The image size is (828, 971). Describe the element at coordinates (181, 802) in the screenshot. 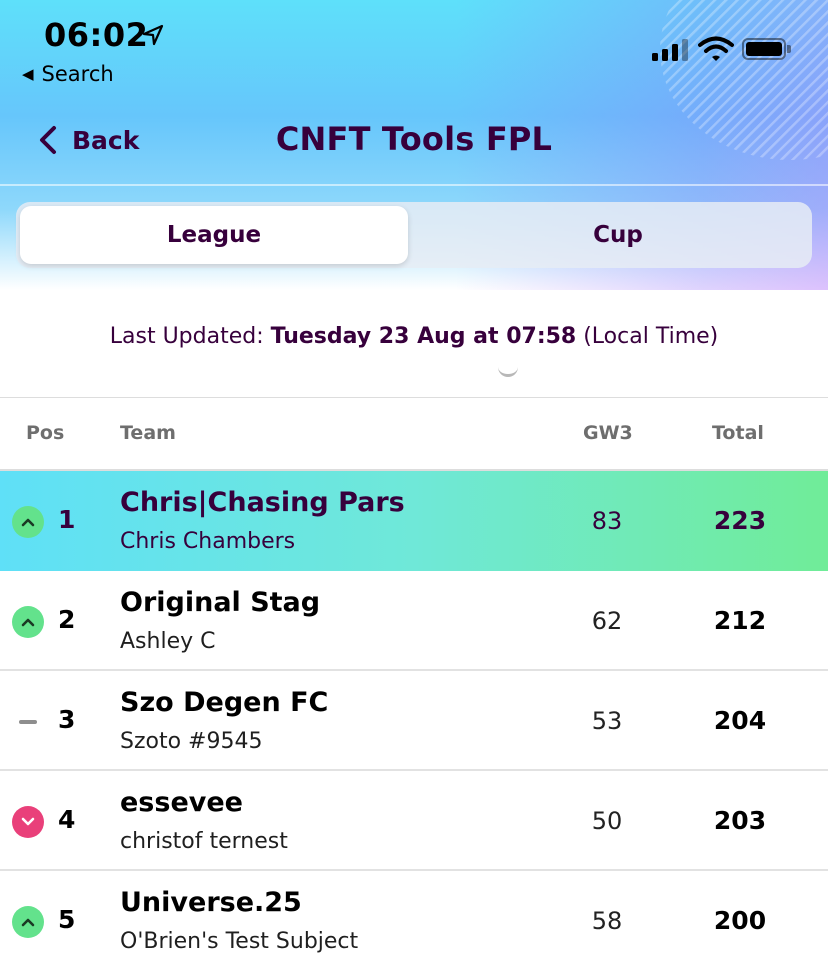

I see `team-name: essevee` at that location.